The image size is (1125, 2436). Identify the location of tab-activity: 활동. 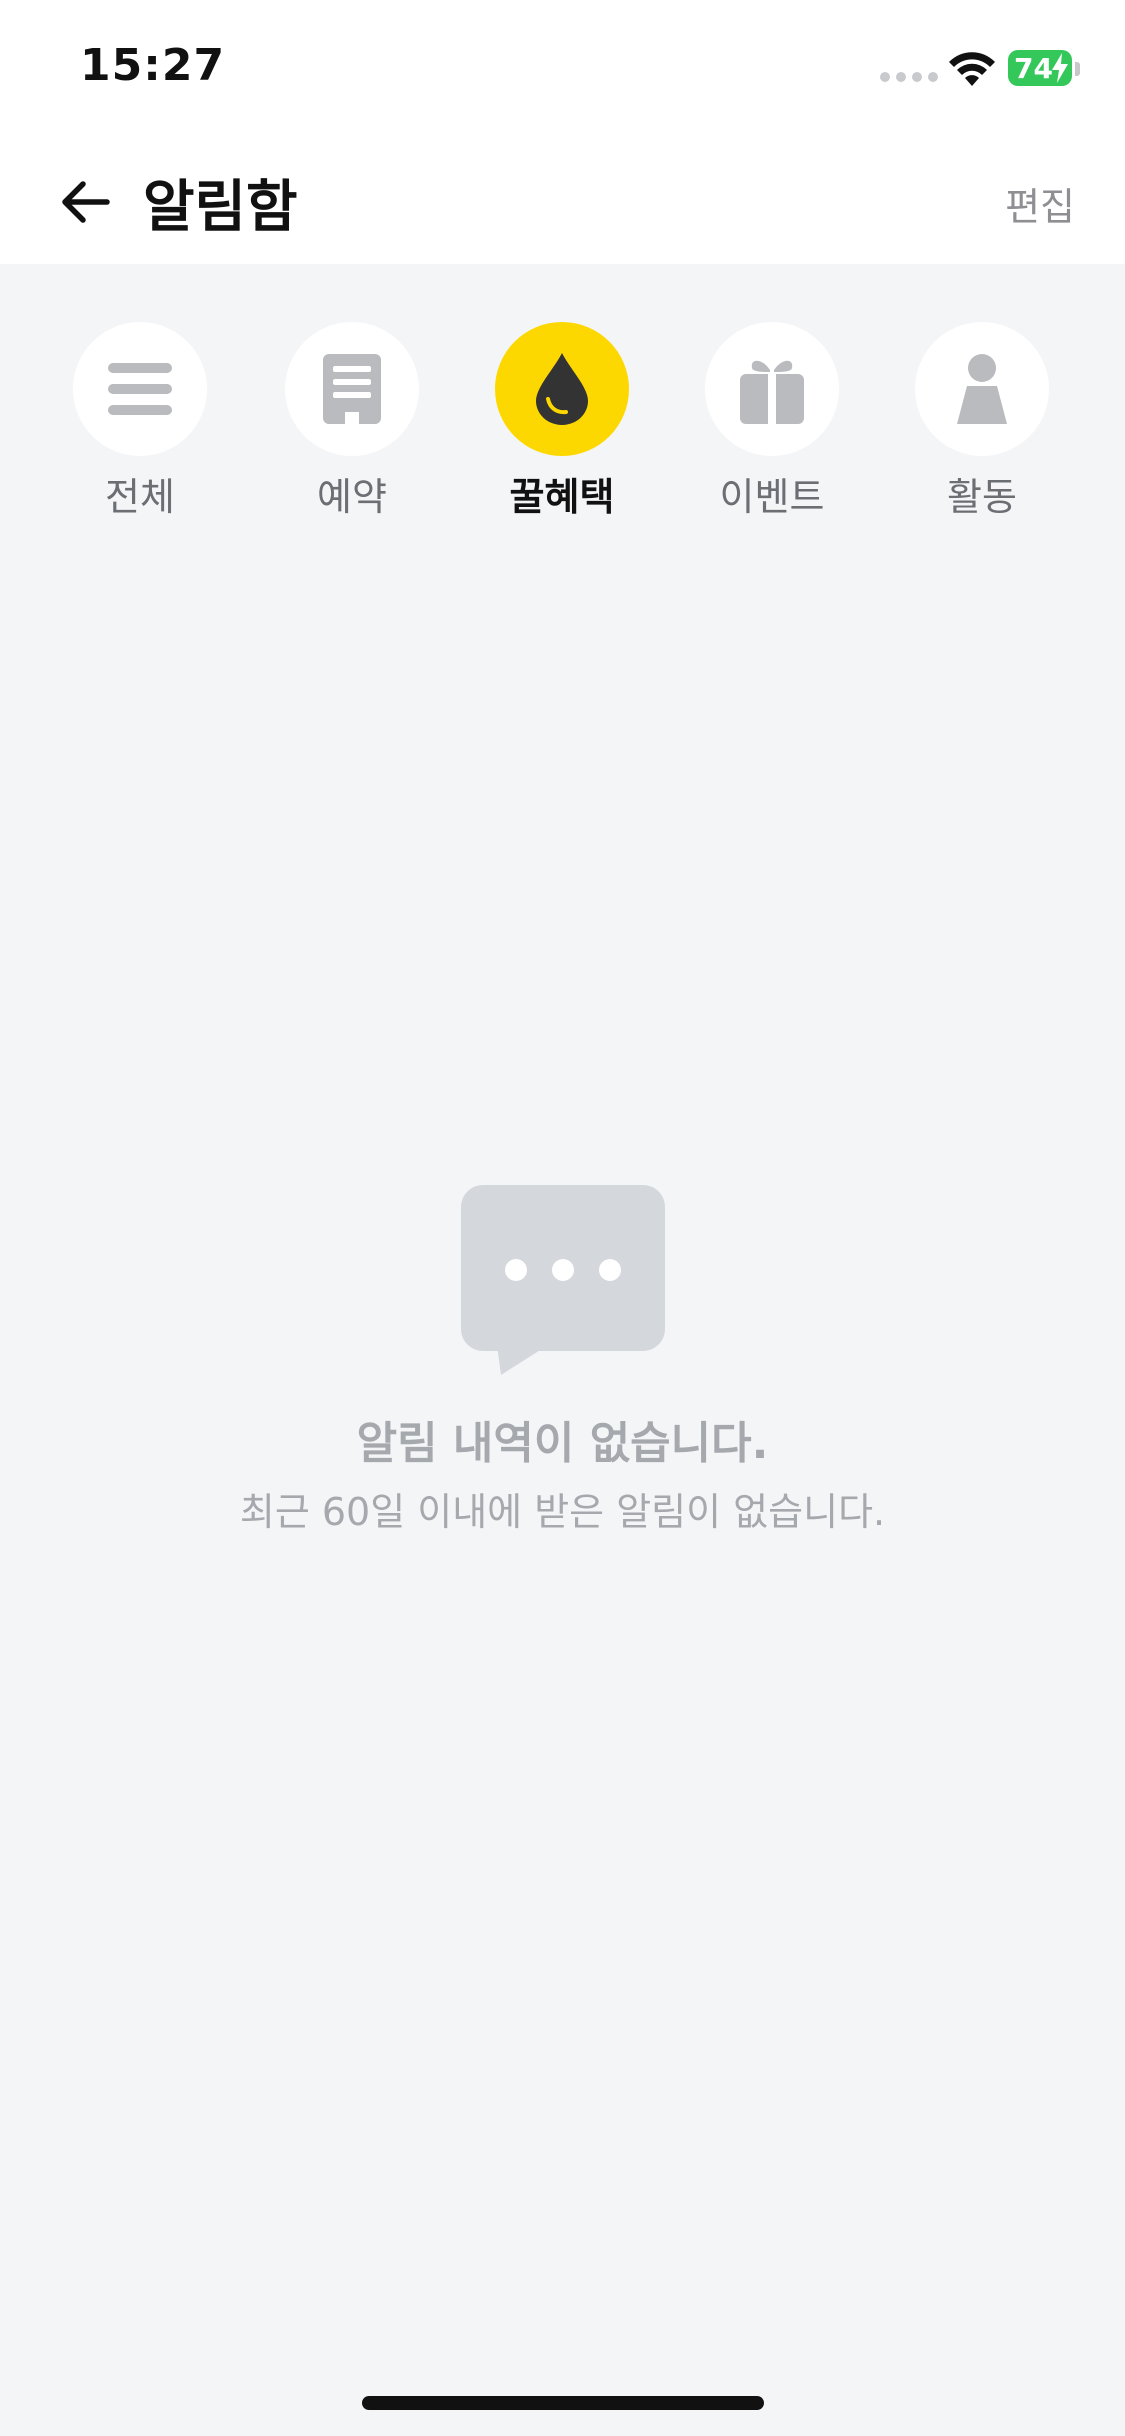
(982, 421).